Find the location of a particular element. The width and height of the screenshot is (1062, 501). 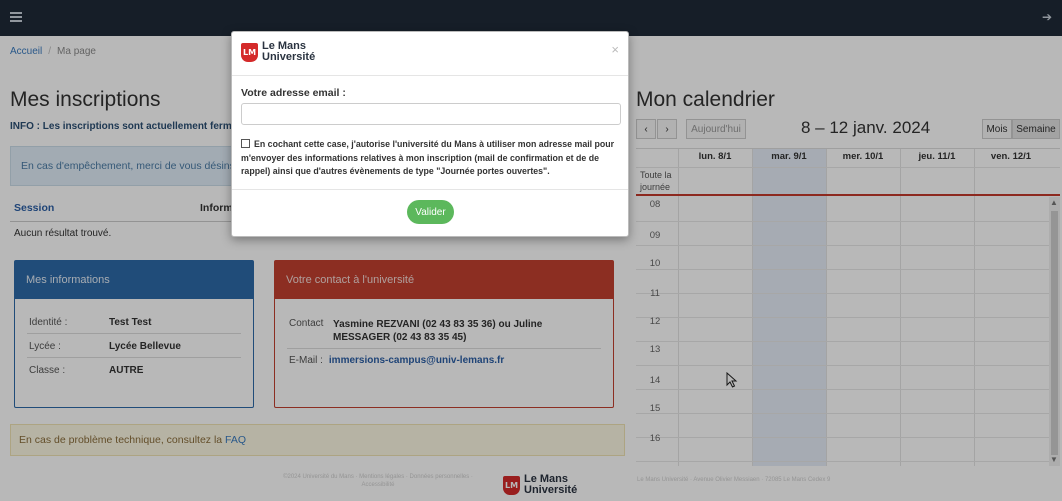

modal-university-logo: LM Le Mans Université is located at coordinates (278, 52).